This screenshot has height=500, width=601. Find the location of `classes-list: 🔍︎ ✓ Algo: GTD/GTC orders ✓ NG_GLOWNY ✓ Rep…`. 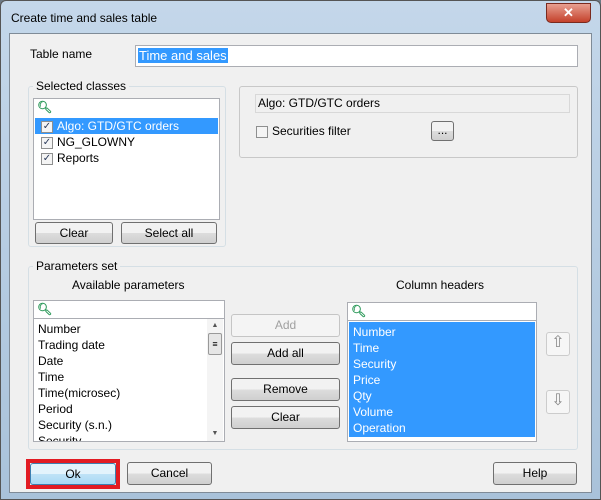

classes-list: 🔍︎ ✓ Algo: GTD/GTC orders ✓ NG_GLOWNY ✓ Rep… is located at coordinates (126, 159).